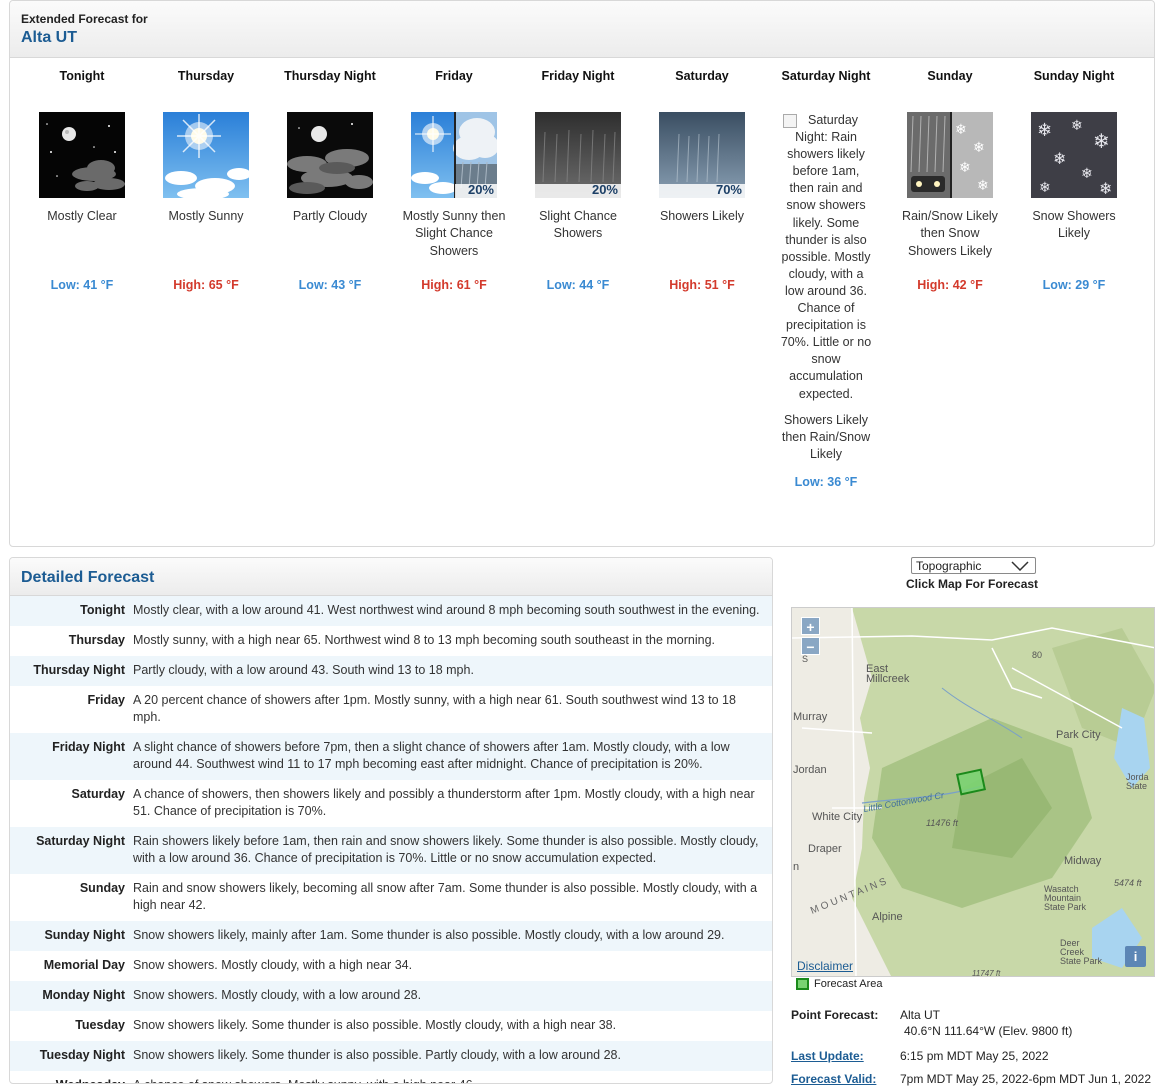 This screenshot has height=1092, width=1166. I want to click on forecast-valid-link: Forecast Valid:, so click(833, 1079).